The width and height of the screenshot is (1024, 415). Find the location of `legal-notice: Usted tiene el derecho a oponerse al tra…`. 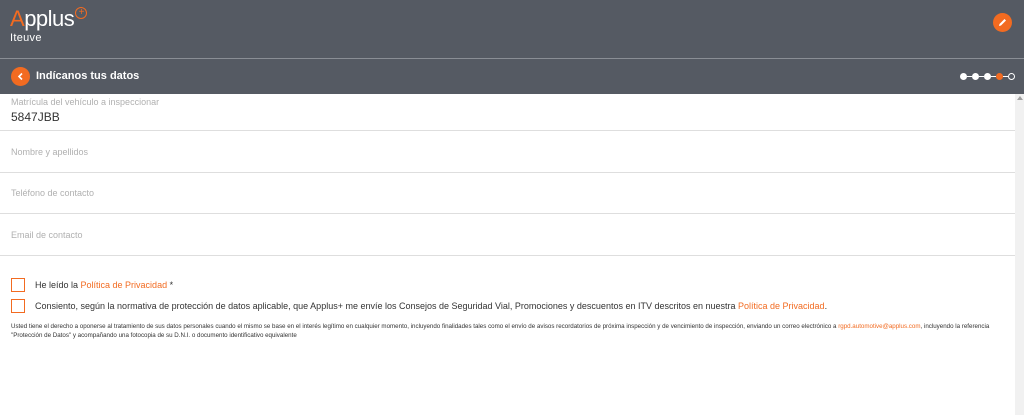

legal-notice: Usted tiene el derecho a oponerse al tra… is located at coordinates (508, 331).